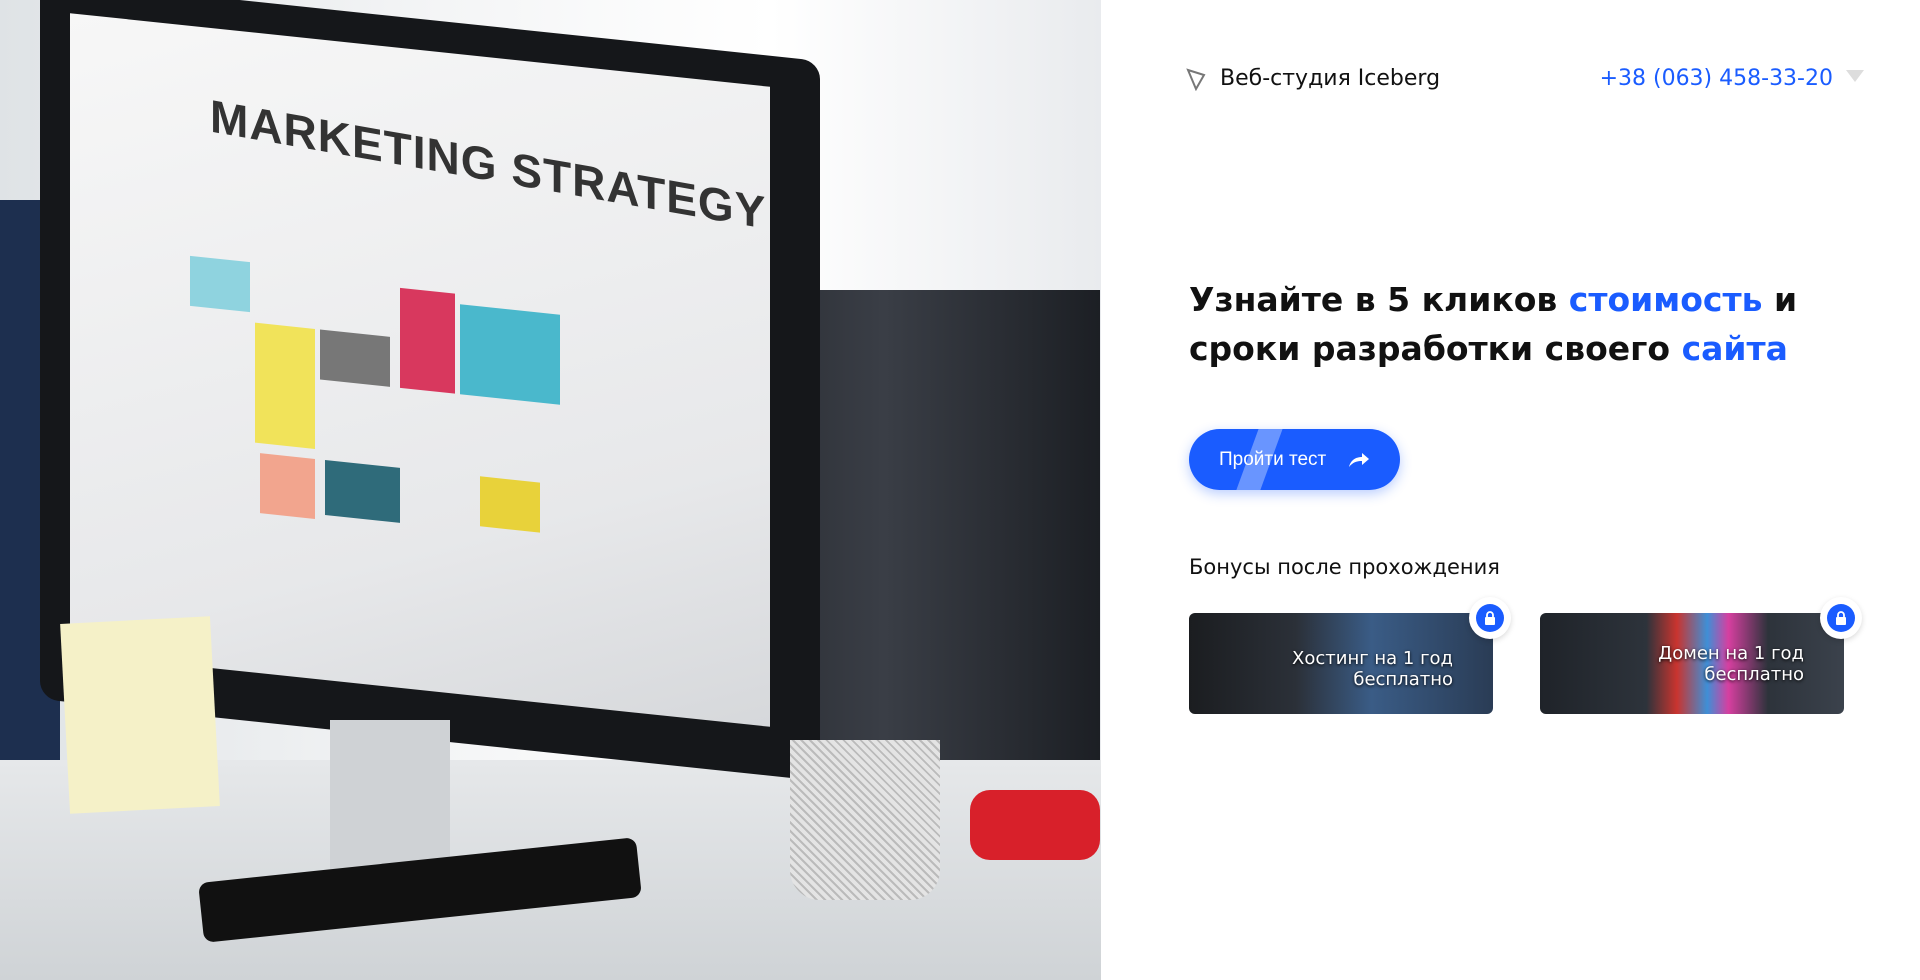 This screenshot has height=980, width=1920. What do you see at coordinates (1716, 78) in the screenshot?
I see `phone-link: +38 (063) 458-33-20` at bounding box center [1716, 78].